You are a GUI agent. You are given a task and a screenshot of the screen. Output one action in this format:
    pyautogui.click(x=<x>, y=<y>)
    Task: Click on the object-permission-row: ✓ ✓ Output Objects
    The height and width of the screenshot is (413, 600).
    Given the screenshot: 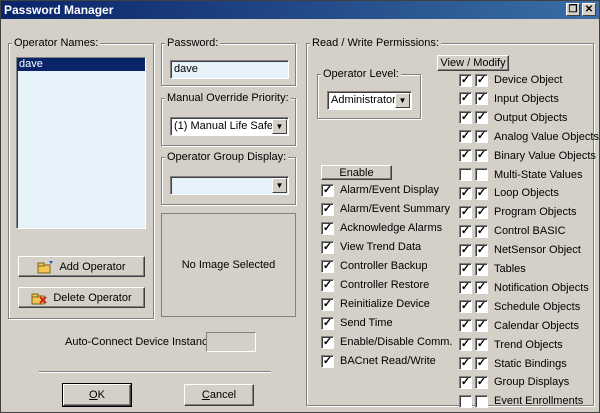 What is the action you would take?
    pyautogui.click(x=513, y=118)
    